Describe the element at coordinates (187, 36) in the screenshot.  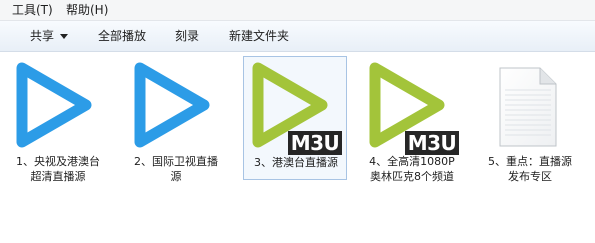
I see `burn-button: 刻录` at that location.